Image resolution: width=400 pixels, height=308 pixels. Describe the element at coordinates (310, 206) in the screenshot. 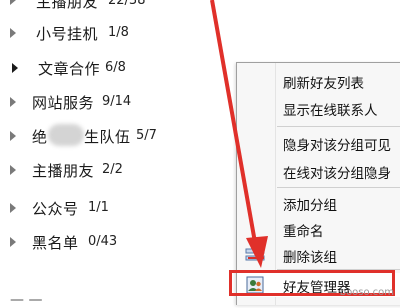

I see `menu-item-label: 添加分组` at that location.